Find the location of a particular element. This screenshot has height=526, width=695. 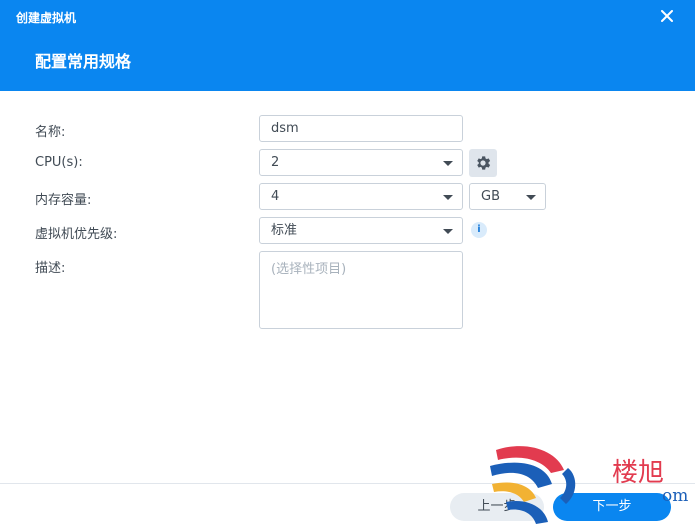

next-button: 下一步 is located at coordinates (612, 507).